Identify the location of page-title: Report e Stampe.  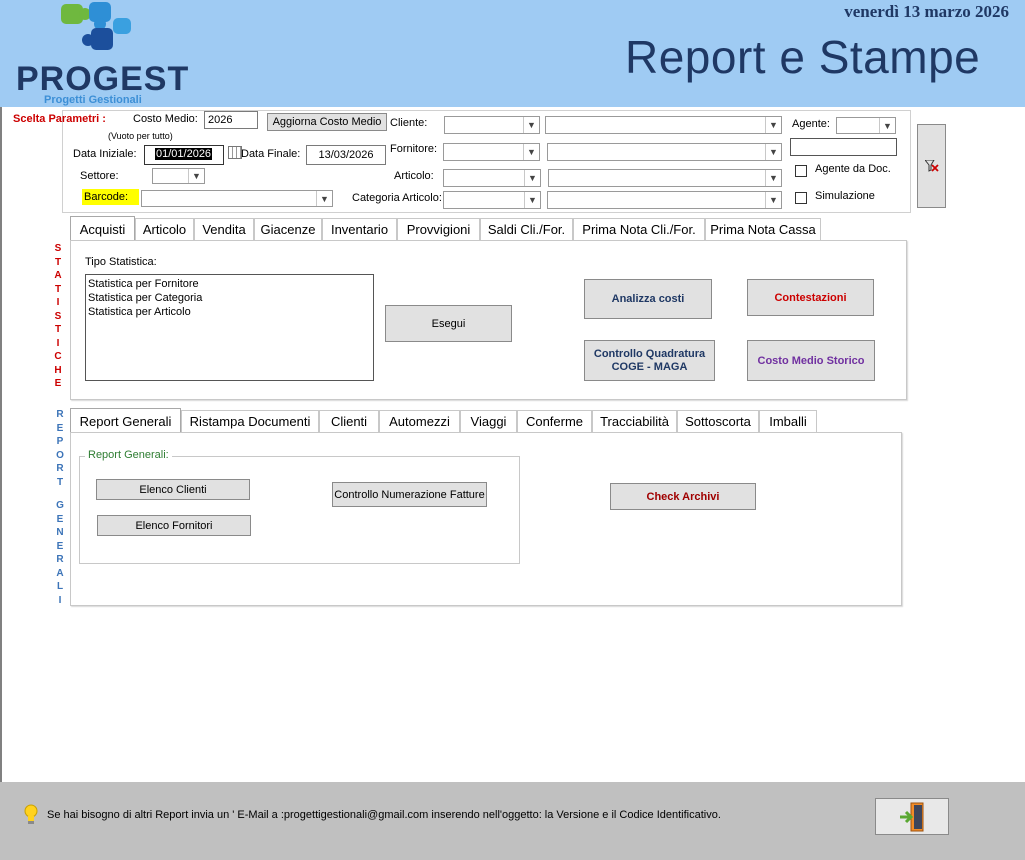
(803, 57).